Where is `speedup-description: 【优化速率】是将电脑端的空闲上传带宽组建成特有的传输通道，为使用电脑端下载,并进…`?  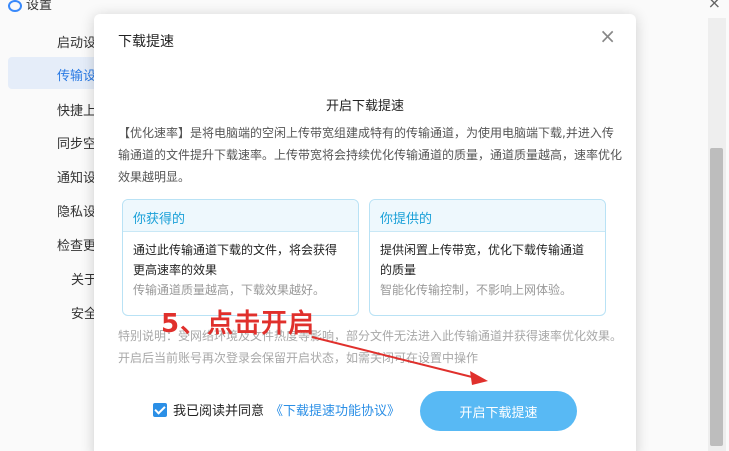
speedup-description: 【优化速率】是将电脑端的空闲上传带宽组建成特有的传输通道，为使用电脑端下载,并进… is located at coordinates (370, 155).